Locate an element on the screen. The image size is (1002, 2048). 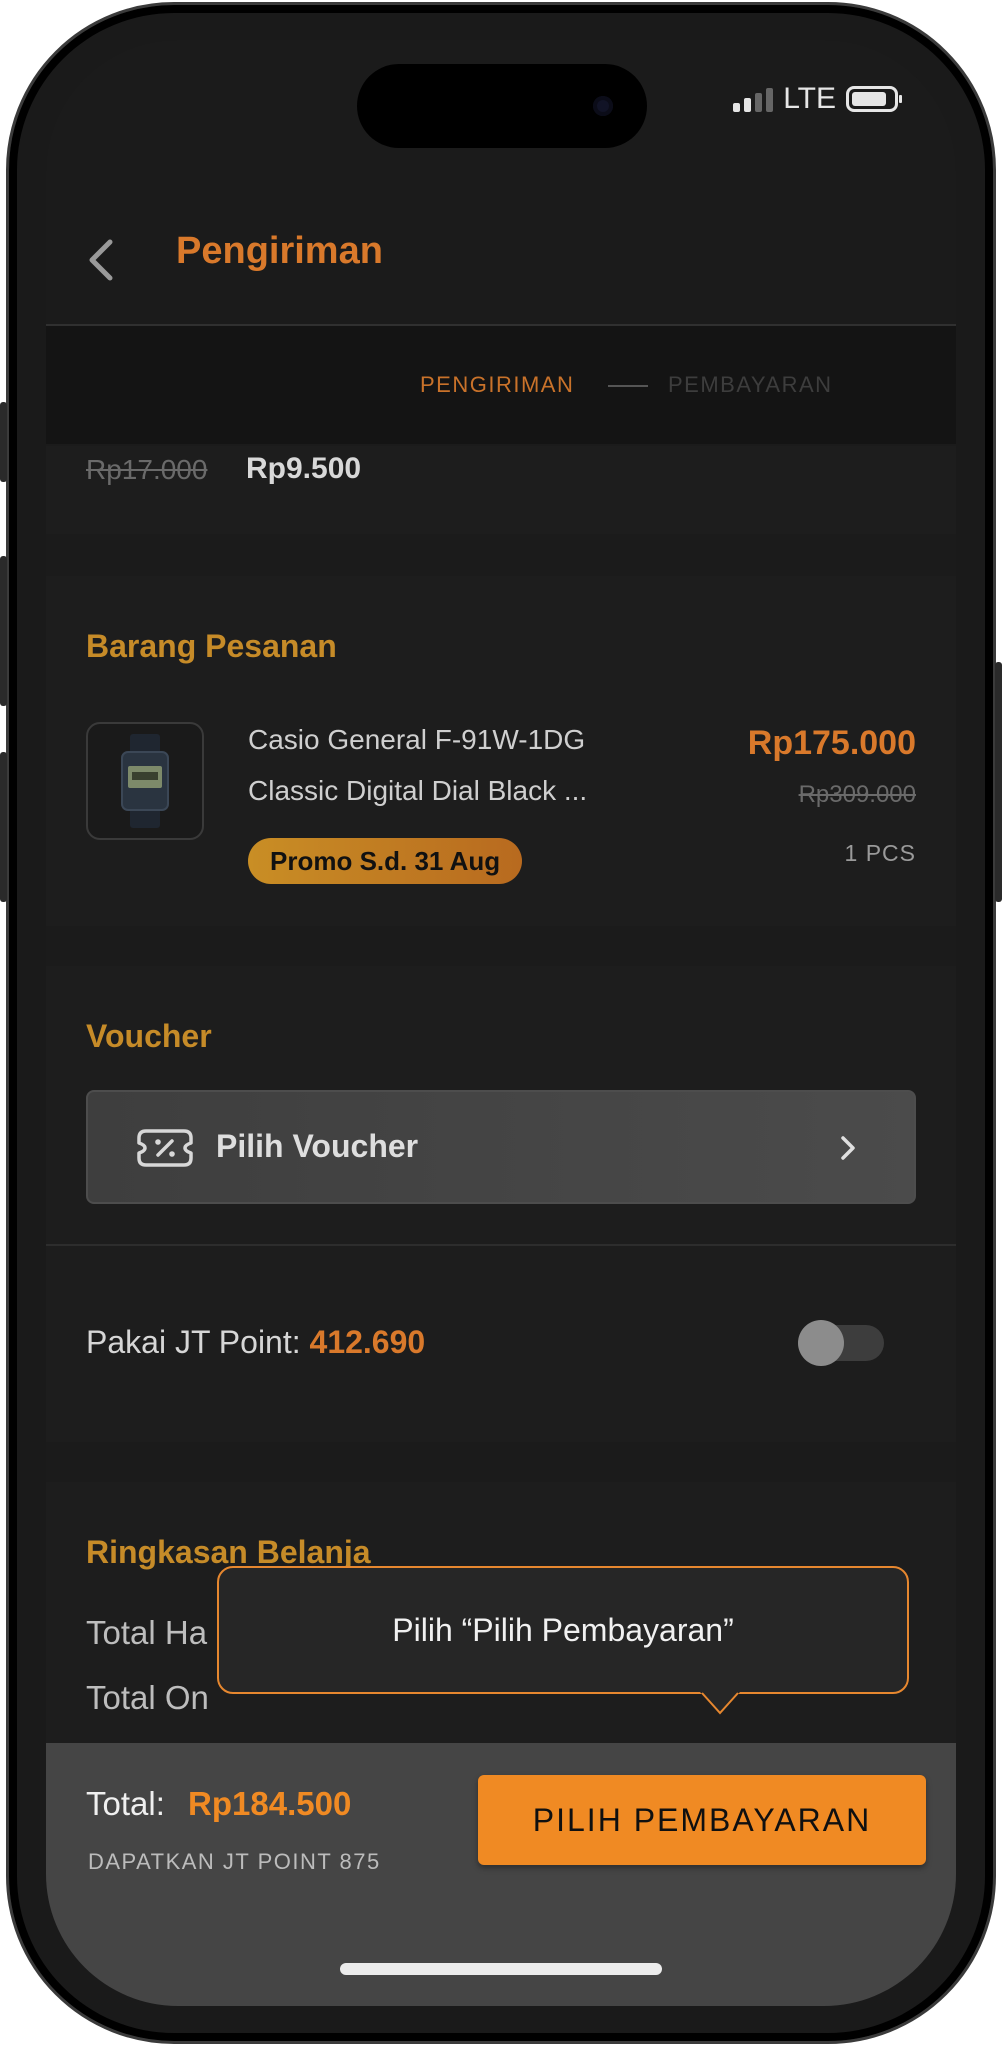
volume-down-button is located at coordinates (3, 827).